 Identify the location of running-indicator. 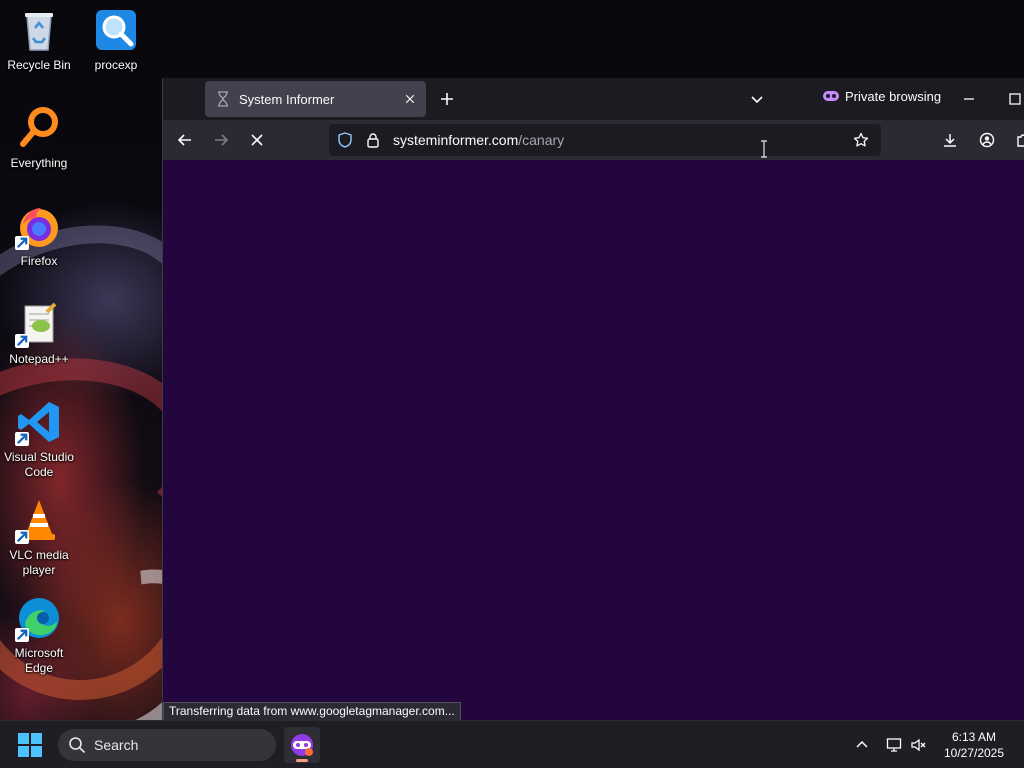
(302, 760).